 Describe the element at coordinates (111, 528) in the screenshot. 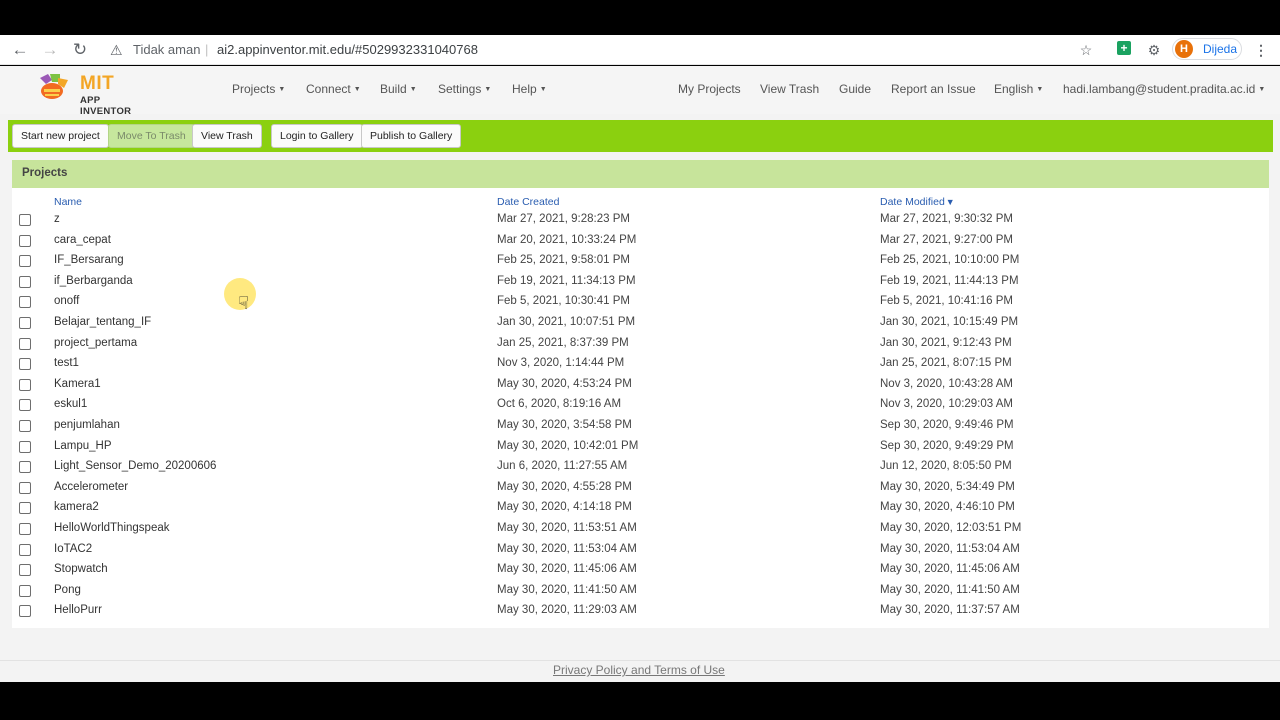

I see `project-name: HelloWorldThingspeak` at that location.